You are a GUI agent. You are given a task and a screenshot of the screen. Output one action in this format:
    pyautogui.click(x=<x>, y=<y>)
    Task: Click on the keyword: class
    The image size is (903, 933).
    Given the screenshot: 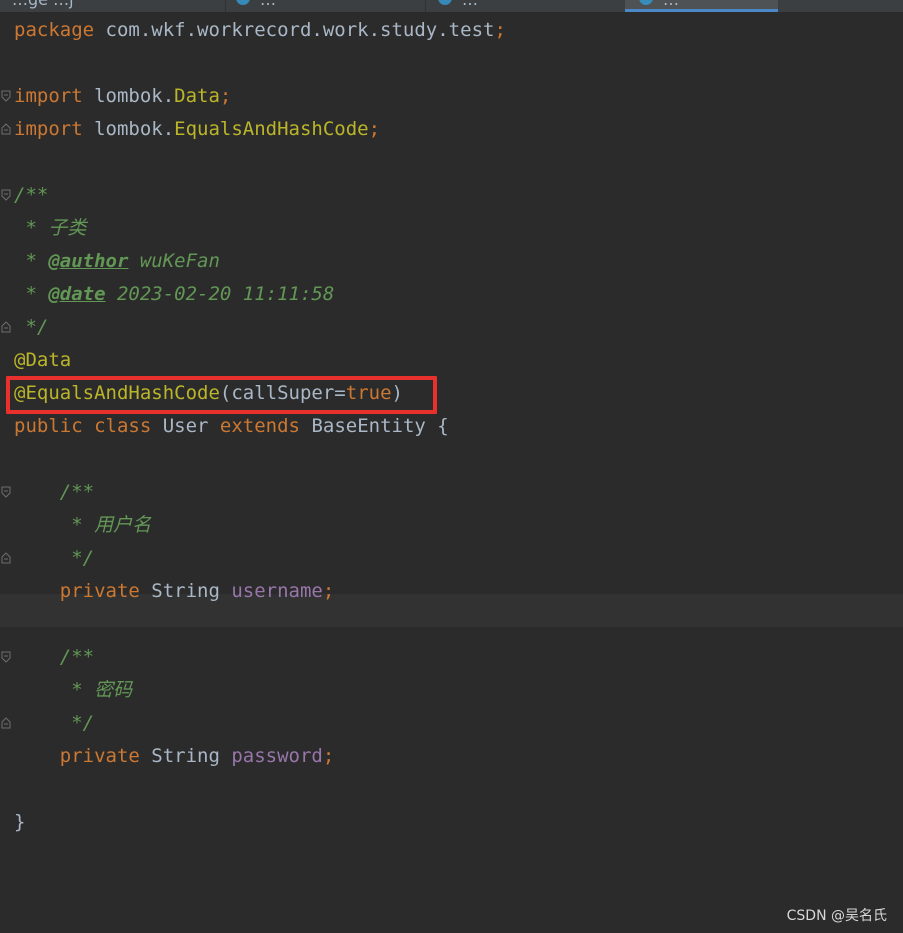 What is the action you would take?
    pyautogui.click(x=117, y=426)
    